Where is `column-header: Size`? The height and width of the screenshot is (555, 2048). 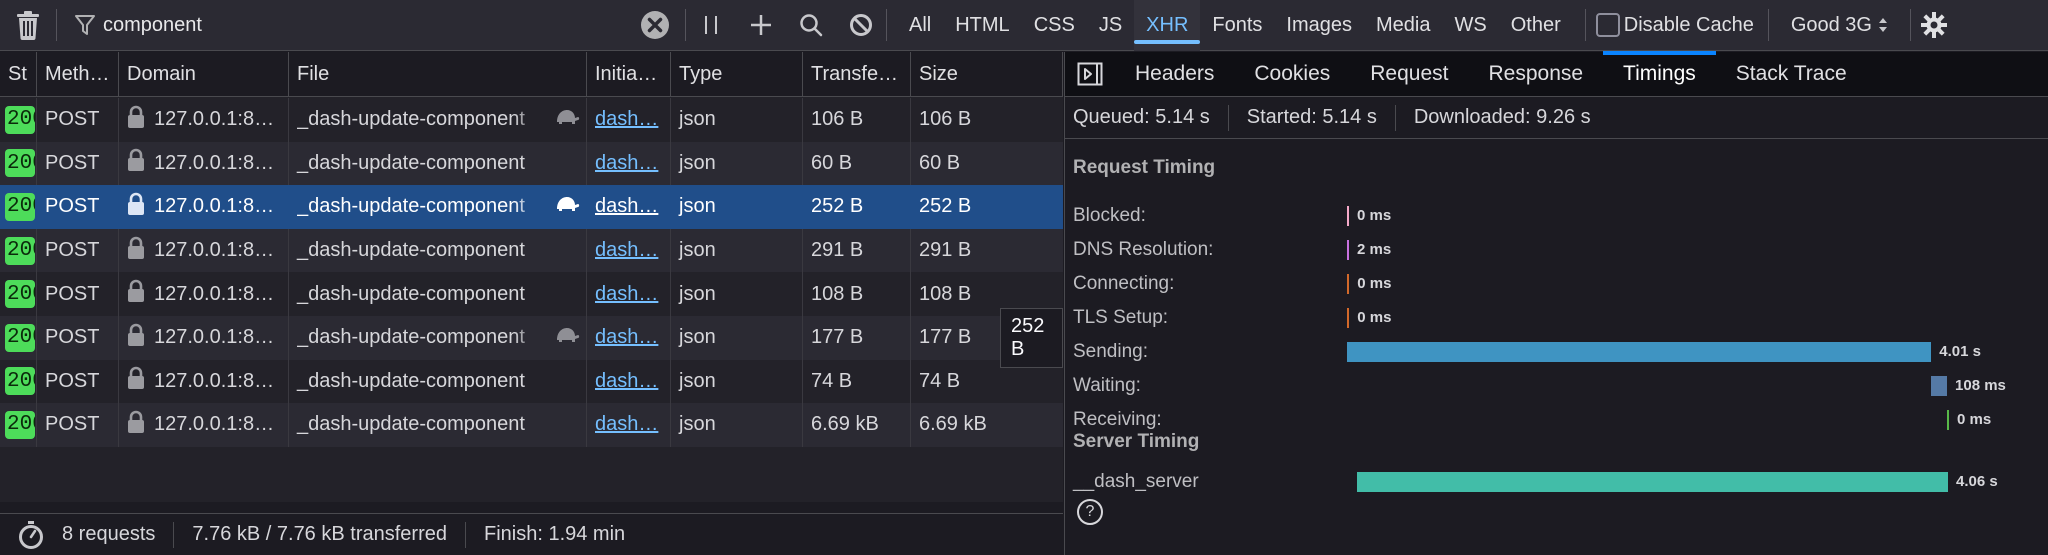 column-header: Size is located at coordinates (987, 74).